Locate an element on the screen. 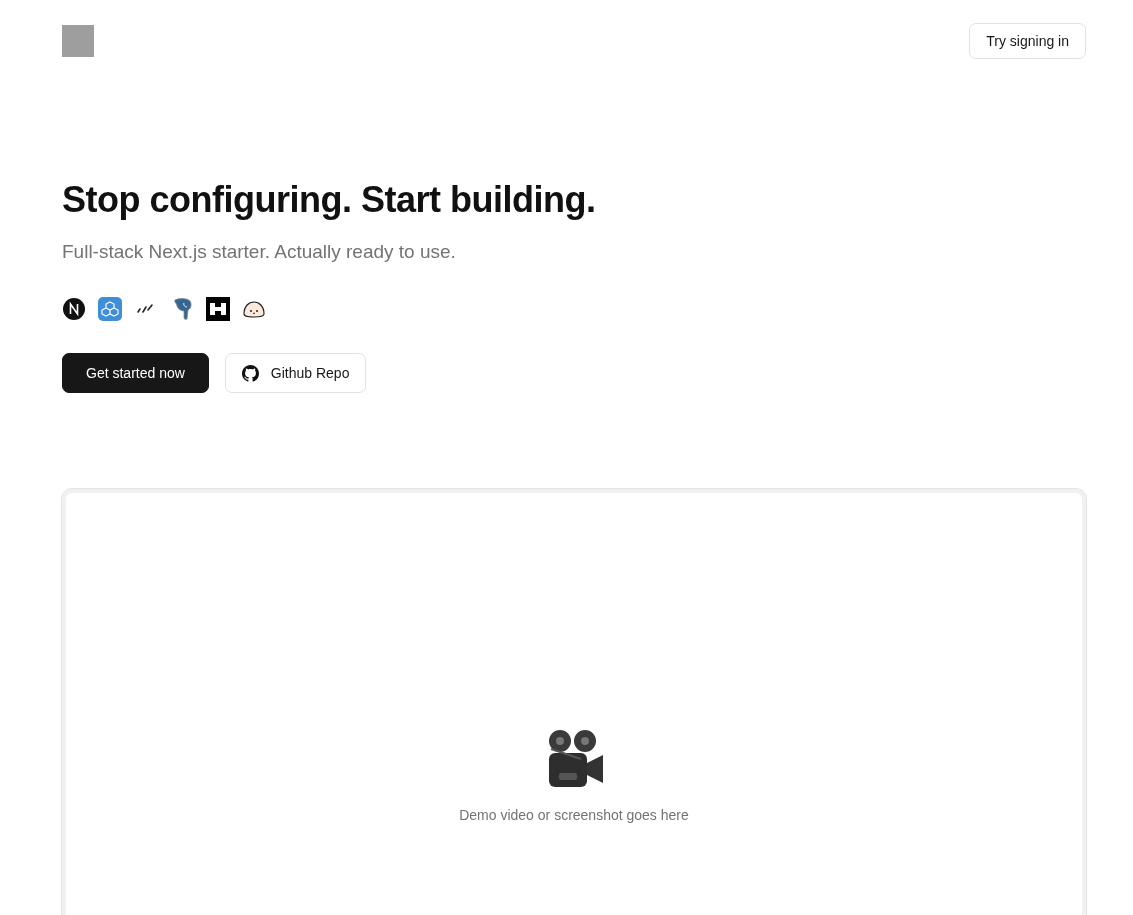 The width and height of the screenshot is (1133, 915). github-button: Github Repo is located at coordinates (295, 373).